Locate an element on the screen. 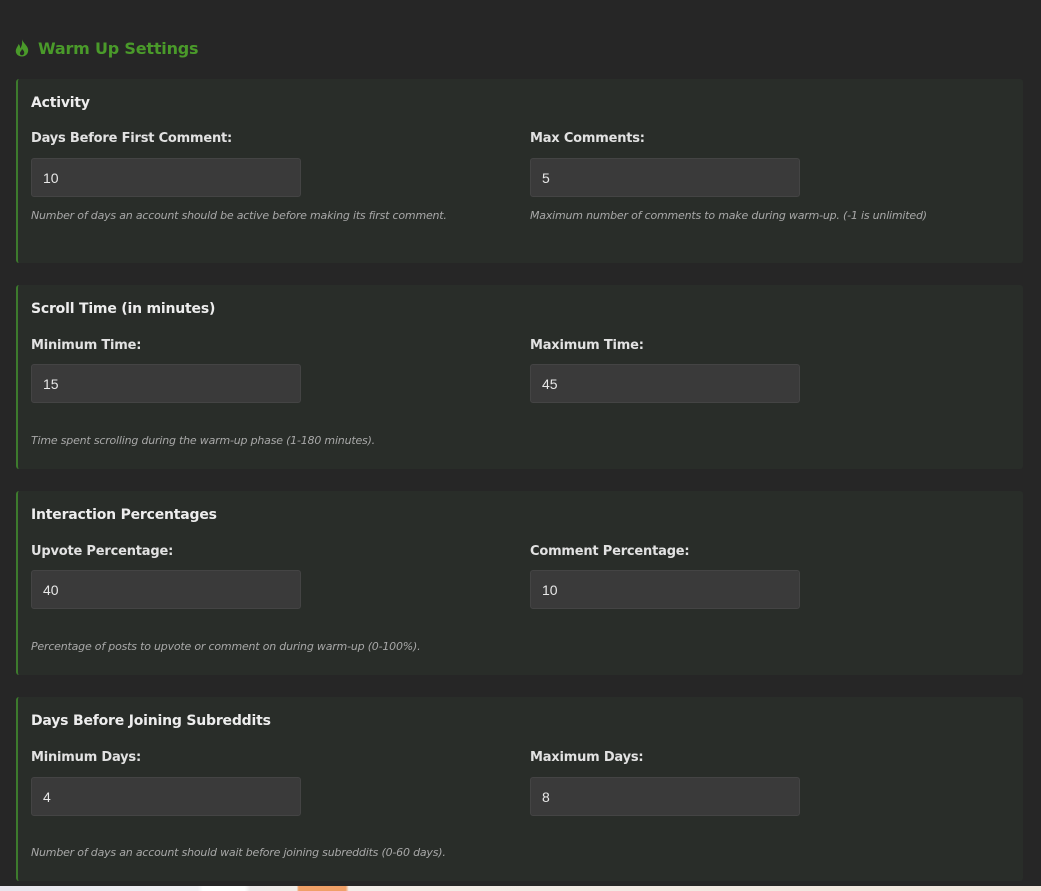 The image size is (1041, 891). max-comments-input is located at coordinates (665, 177).